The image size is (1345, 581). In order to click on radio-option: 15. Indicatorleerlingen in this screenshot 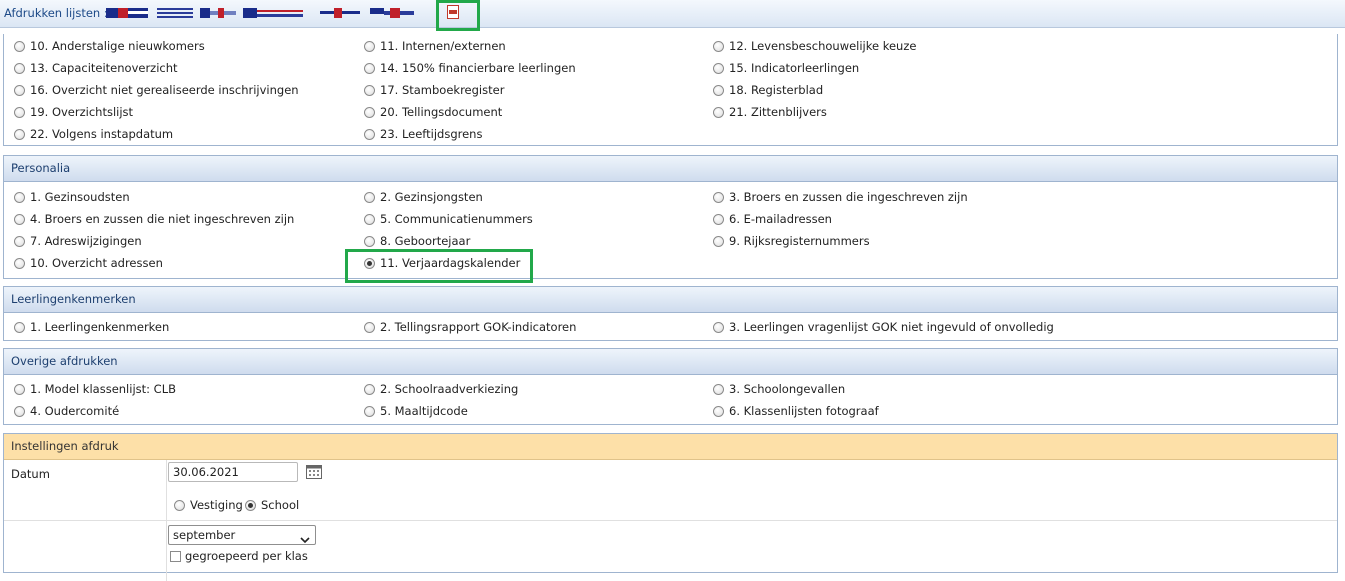, I will do `click(786, 68)`.